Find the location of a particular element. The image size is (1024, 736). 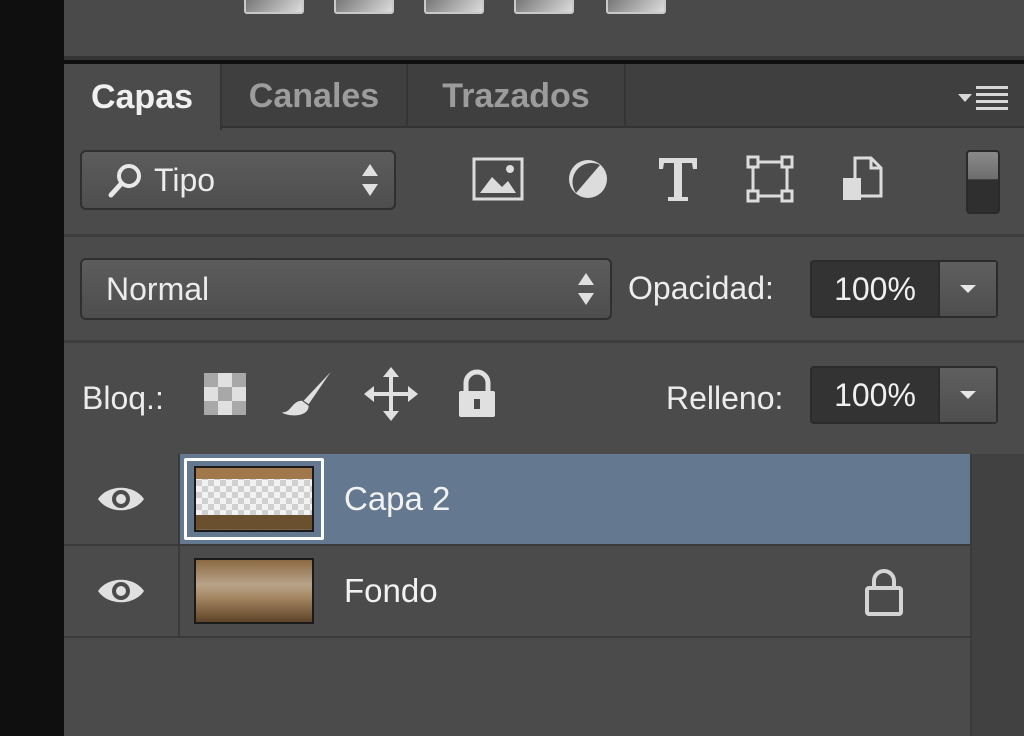

filter-kind-label: Tipo is located at coordinates (185, 179).